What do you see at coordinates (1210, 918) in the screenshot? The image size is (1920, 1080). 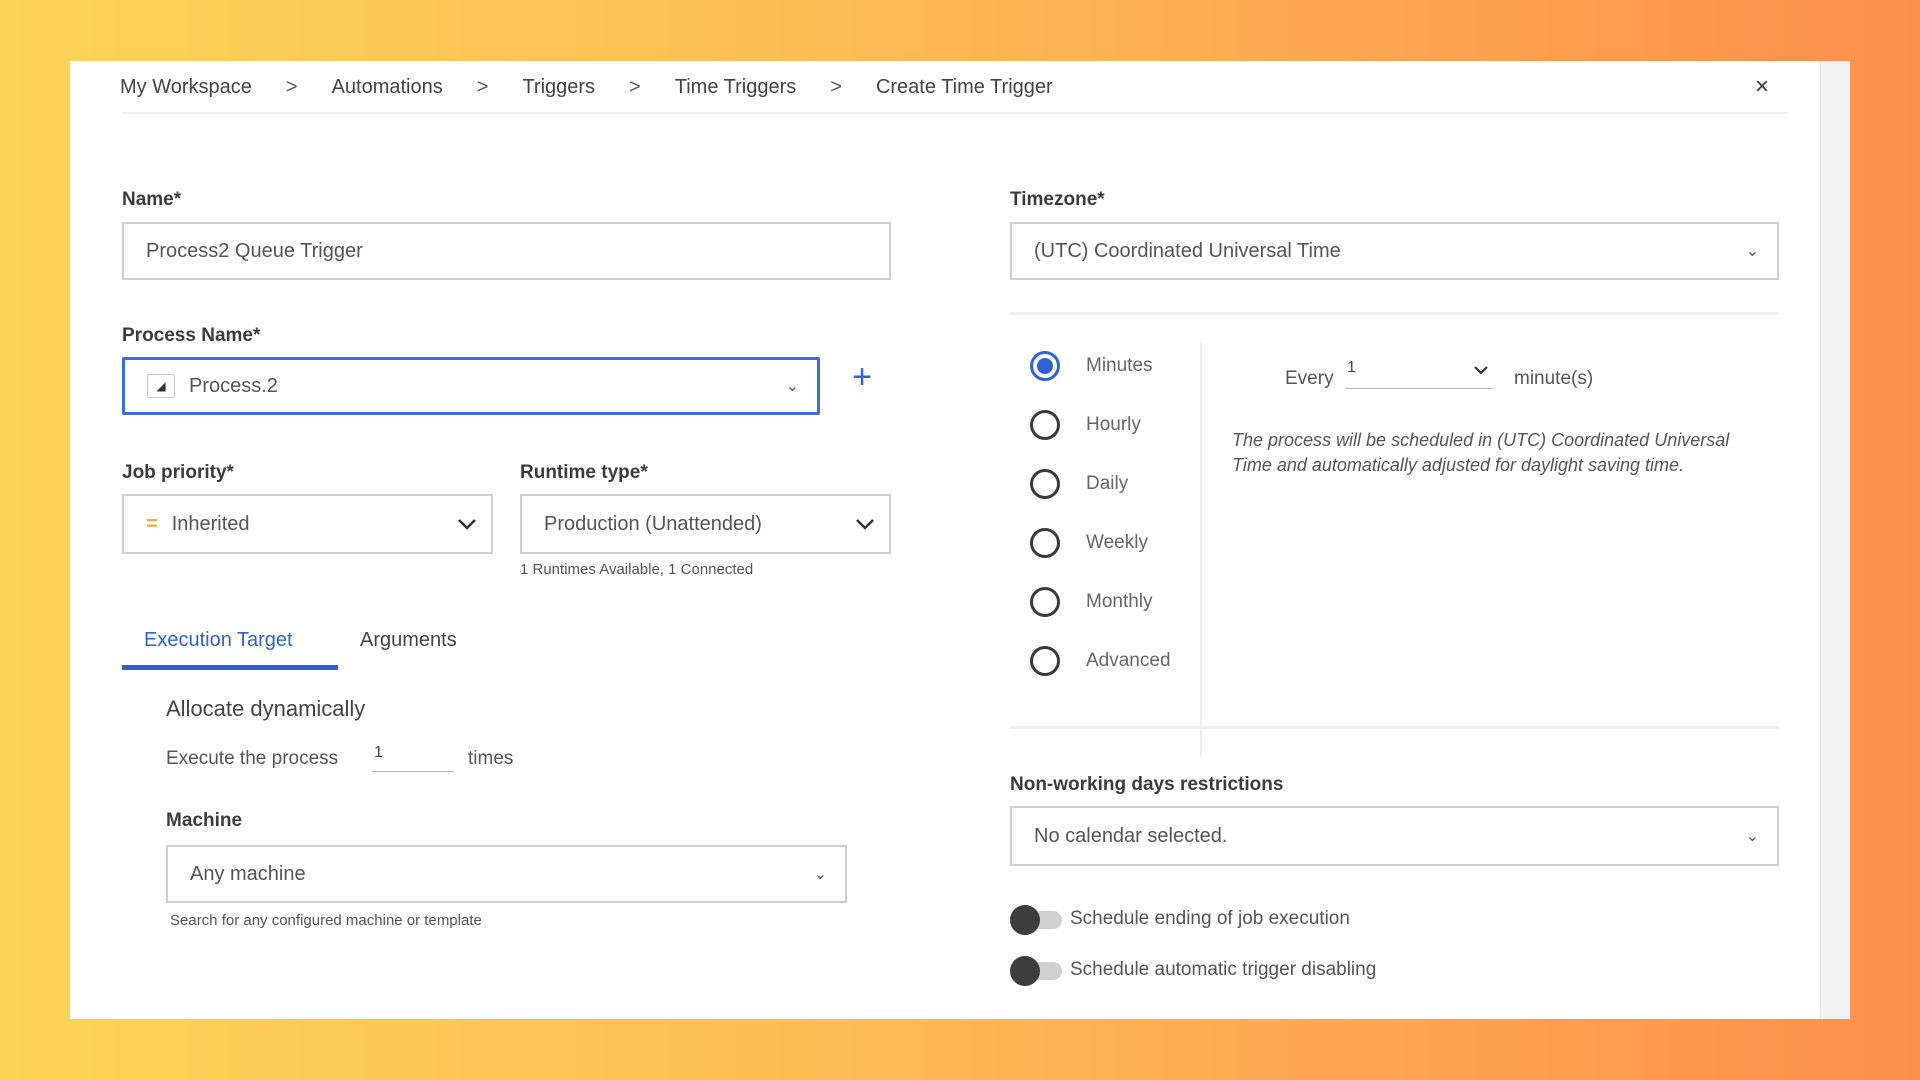 I see `schedule-ending-label: Schedule ending of job execution` at bounding box center [1210, 918].